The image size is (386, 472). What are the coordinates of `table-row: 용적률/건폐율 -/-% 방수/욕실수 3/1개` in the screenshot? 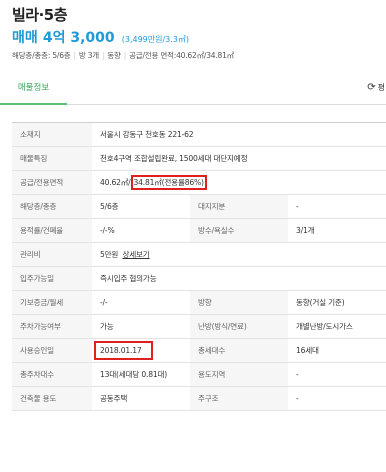 It's located at (199, 230).